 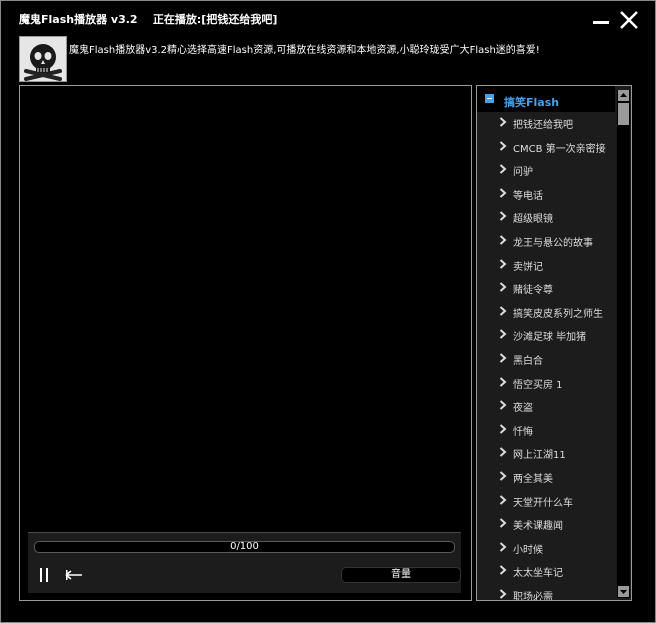 I want to click on close-icon, so click(x=629, y=20).